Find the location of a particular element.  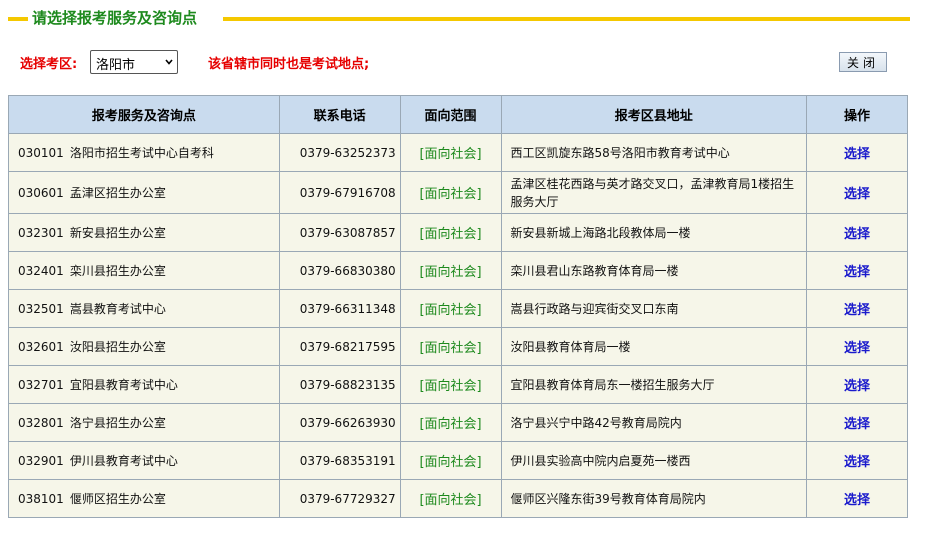

column-header-address: 报考区县地址 is located at coordinates (654, 114).